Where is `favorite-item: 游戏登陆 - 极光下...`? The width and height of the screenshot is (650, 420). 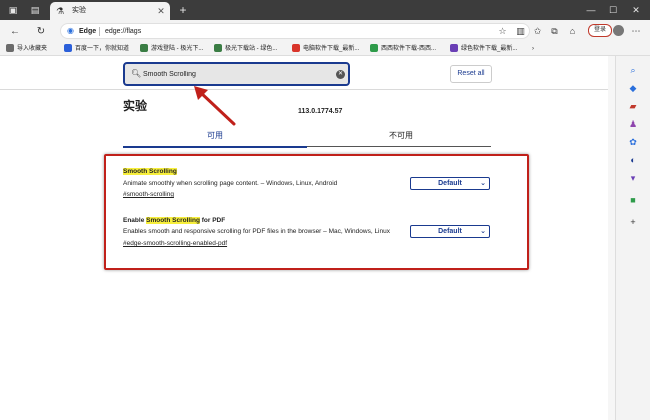
favorite-item: 游戏登陆 - 极光下... is located at coordinates (171, 49).